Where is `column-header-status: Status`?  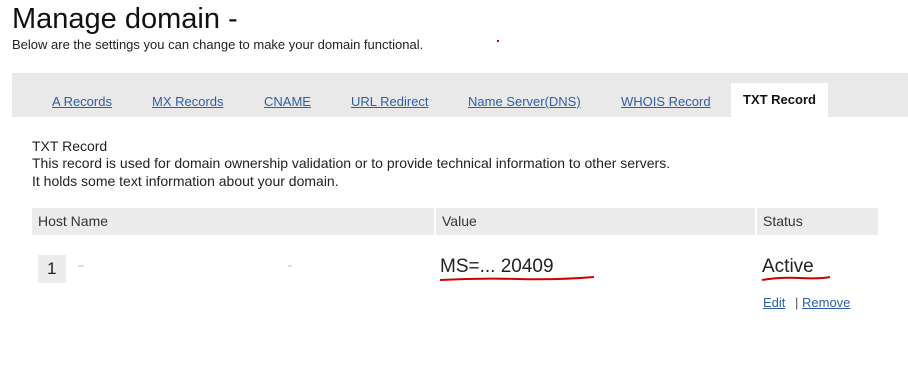
column-header-status: Status is located at coordinates (817, 221).